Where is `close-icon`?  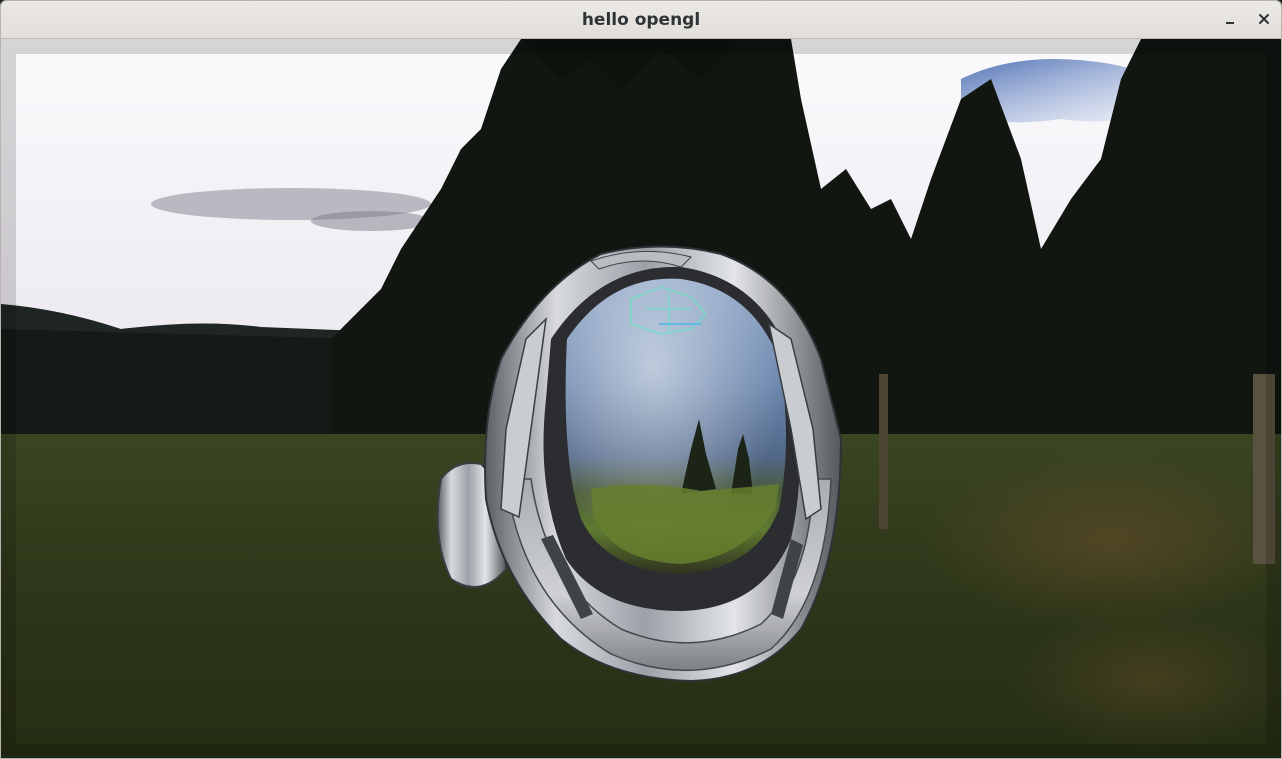 close-icon is located at coordinates (1264, 19).